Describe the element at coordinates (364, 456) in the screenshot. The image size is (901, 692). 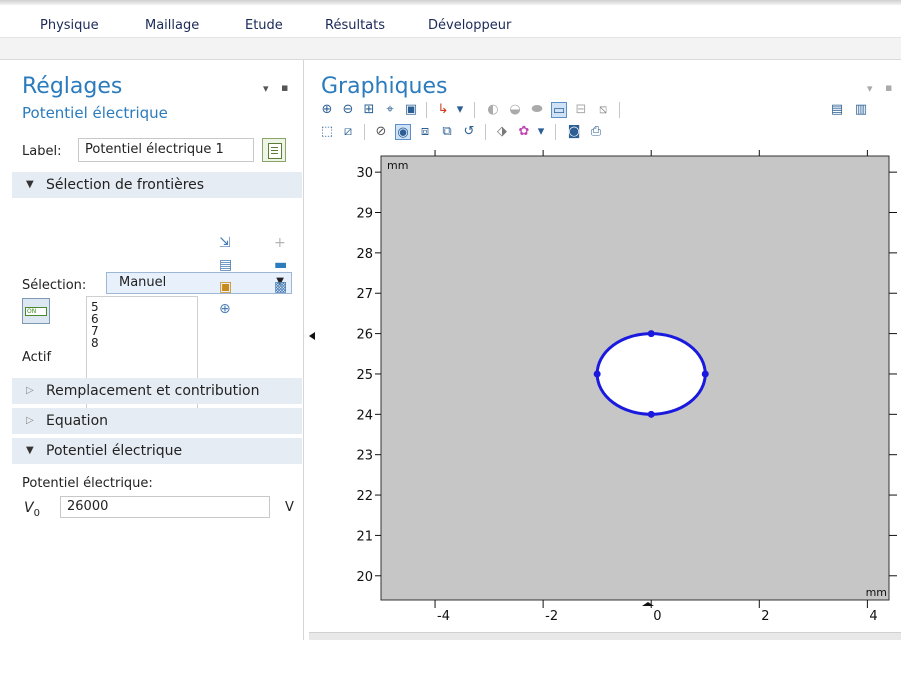
I see `y-tick-label: 23` at that location.